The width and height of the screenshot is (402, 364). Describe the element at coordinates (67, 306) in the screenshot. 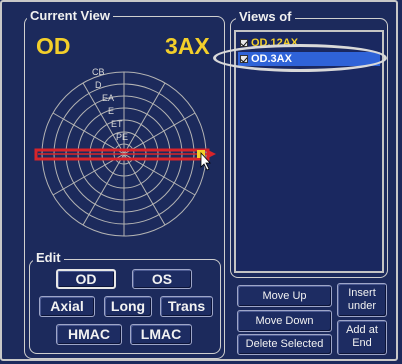

I see `axial-button: Axial` at that location.